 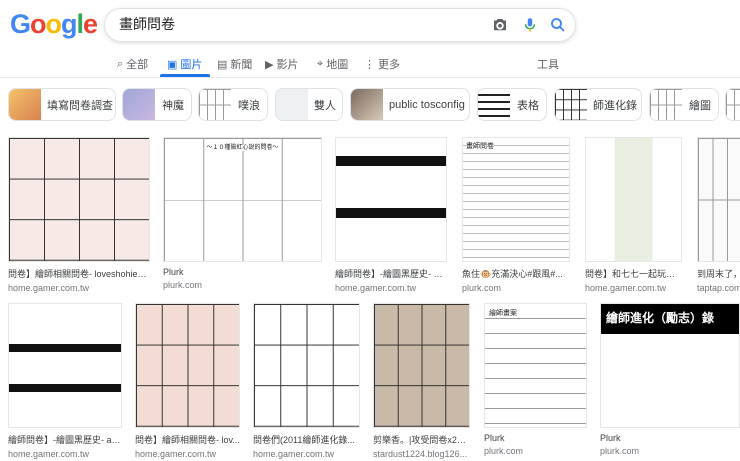 What do you see at coordinates (503, 313) in the screenshot?
I see `thumbnail-caption: 繪師畫案` at bounding box center [503, 313].